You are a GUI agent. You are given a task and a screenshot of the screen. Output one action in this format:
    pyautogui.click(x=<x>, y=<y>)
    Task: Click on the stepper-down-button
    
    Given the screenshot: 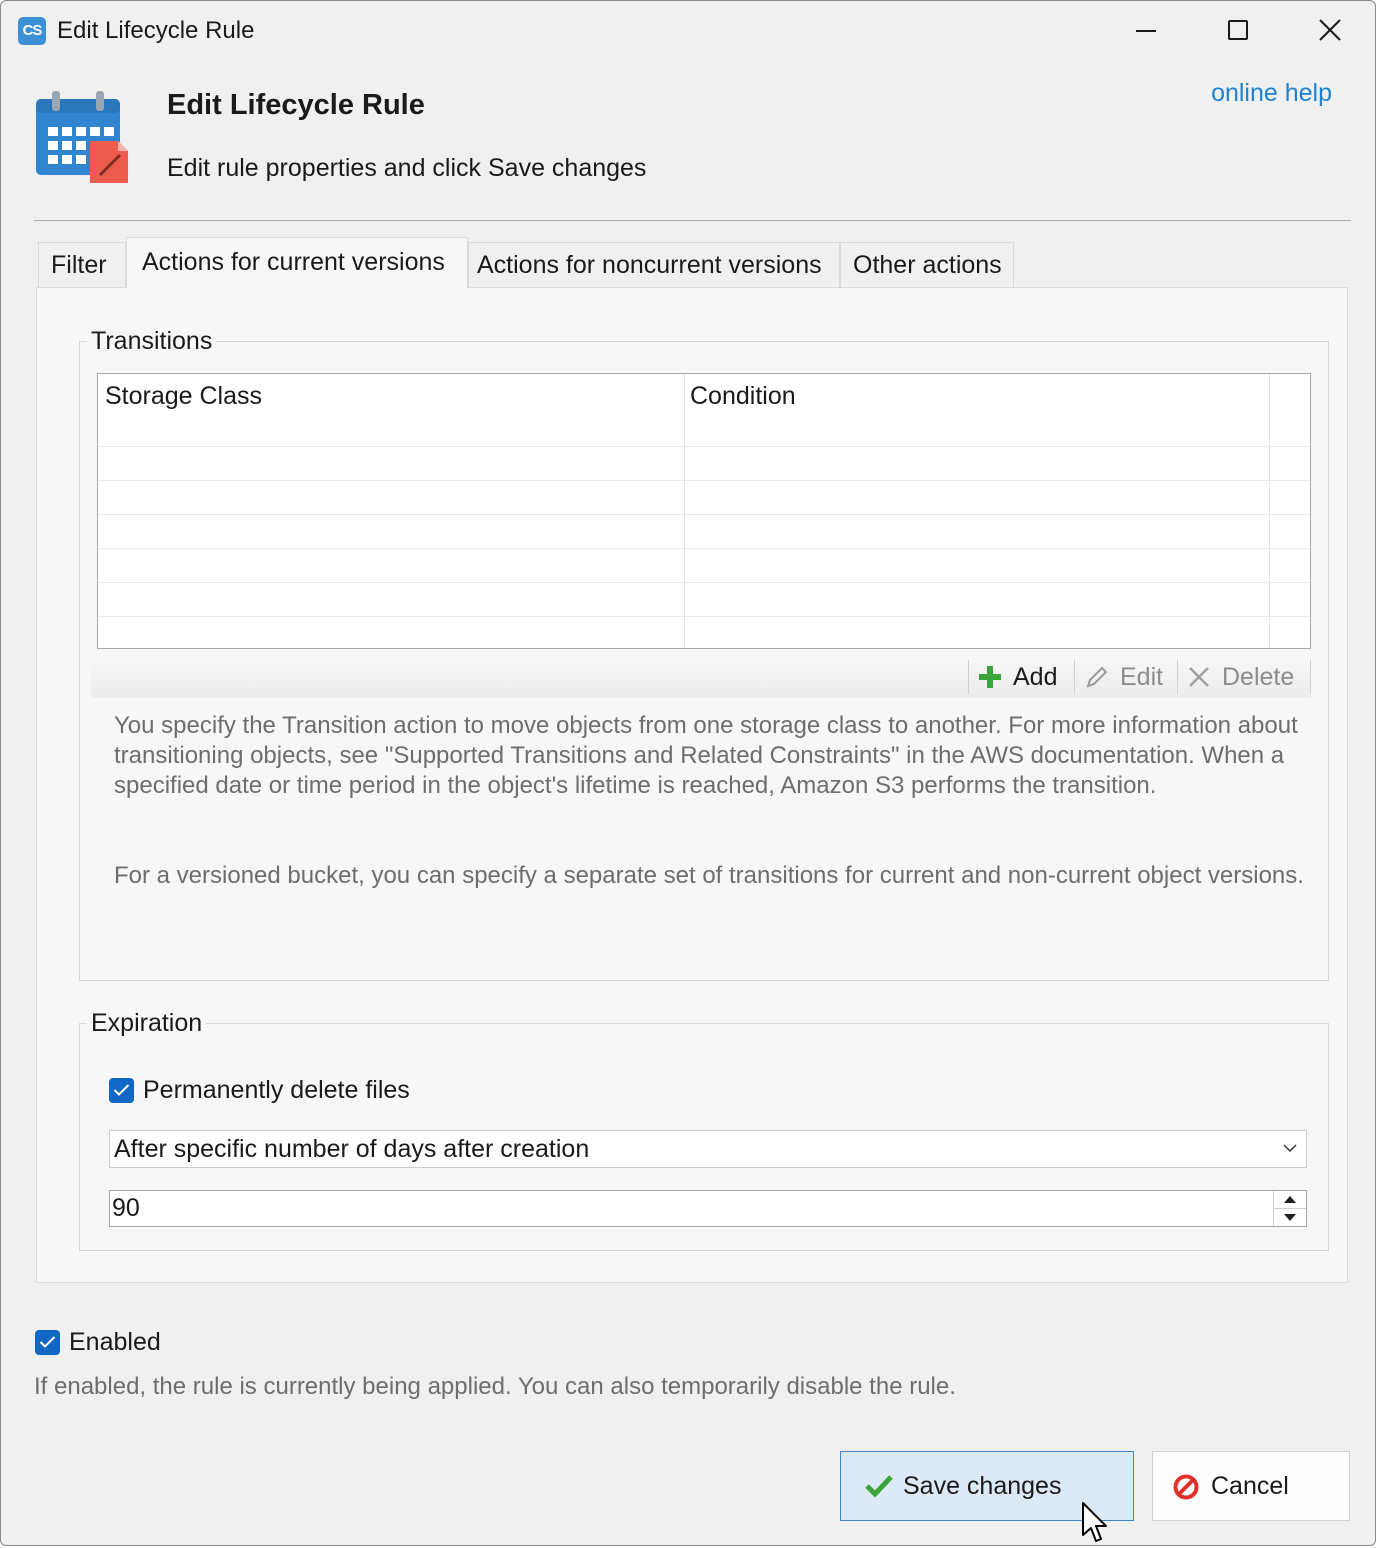 What is the action you would take?
    pyautogui.click(x=1290, y=1217)
    